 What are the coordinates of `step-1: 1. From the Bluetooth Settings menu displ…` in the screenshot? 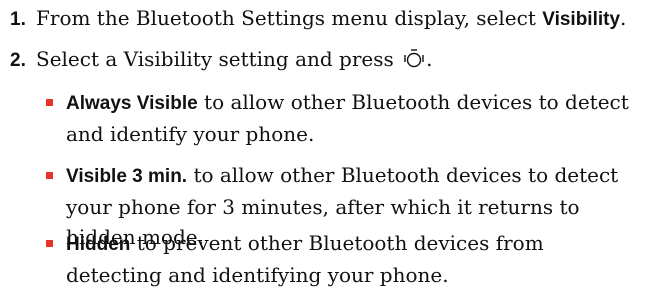 It's located at (325, 19).